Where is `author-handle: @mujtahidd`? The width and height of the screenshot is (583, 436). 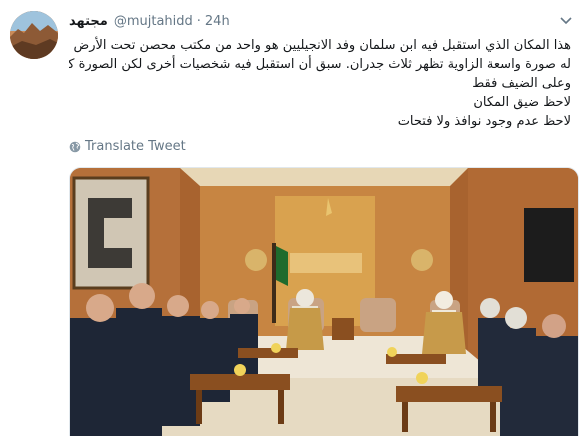 author-handle: @mujtahidd is located at coordinates (153, 21).